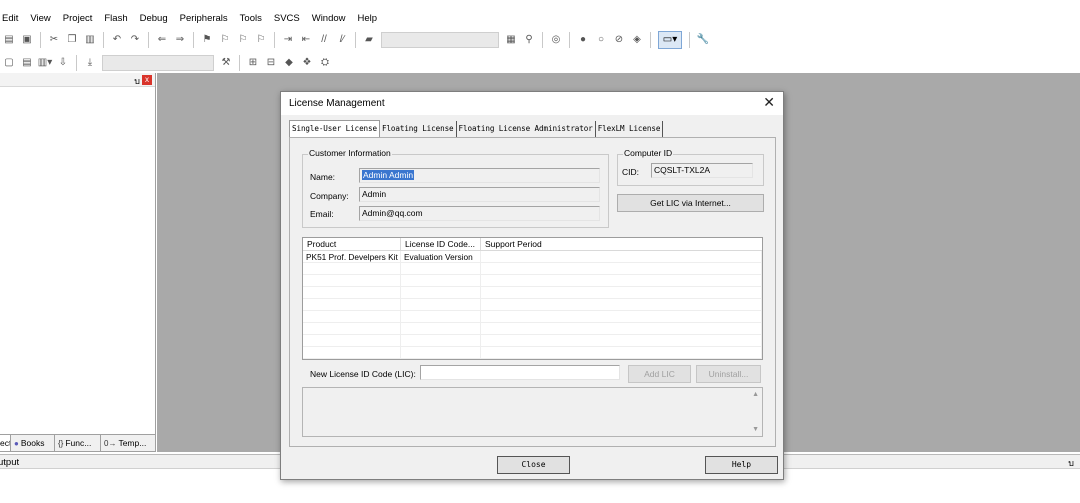 This screenshot has height=503, width=1080. Describe the element at coordinates (511, 40) in the screenshot. I see `find-icon: ▦` at that location.